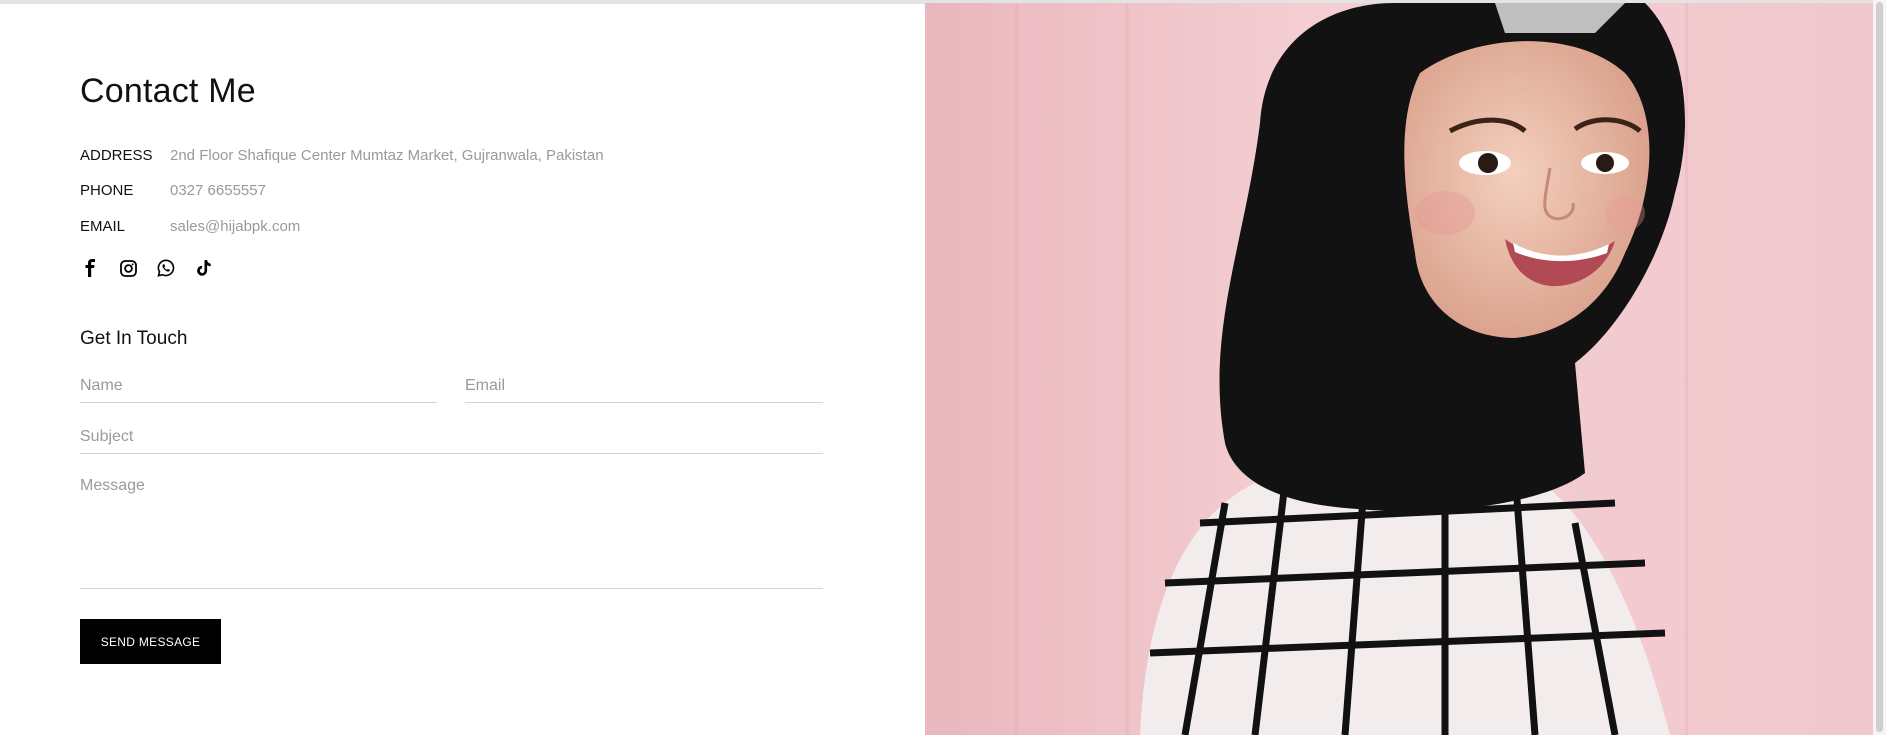 The image size is (1886, 735). Describe the element at coordinates (116, 155) in the screenshot. I see `address-label: ADDRESS` at that location.